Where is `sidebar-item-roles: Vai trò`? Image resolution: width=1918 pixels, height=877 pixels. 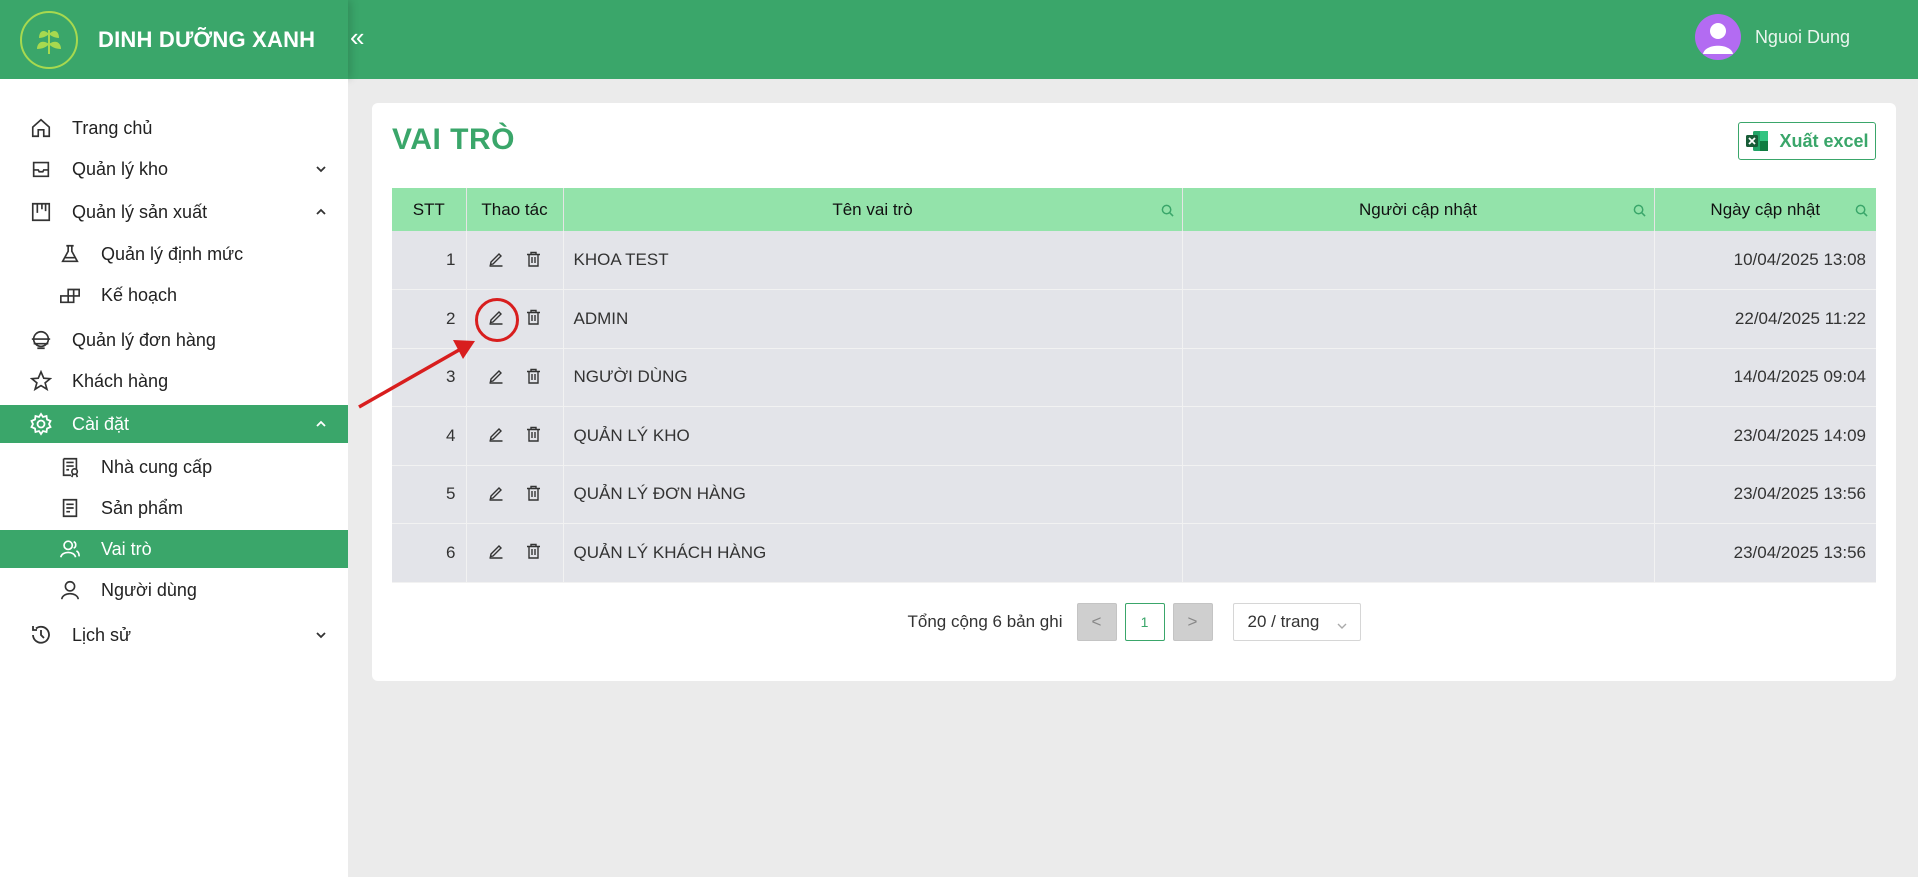 sidebar-item-roles: Vai trò is located at coordinates (174, 549).